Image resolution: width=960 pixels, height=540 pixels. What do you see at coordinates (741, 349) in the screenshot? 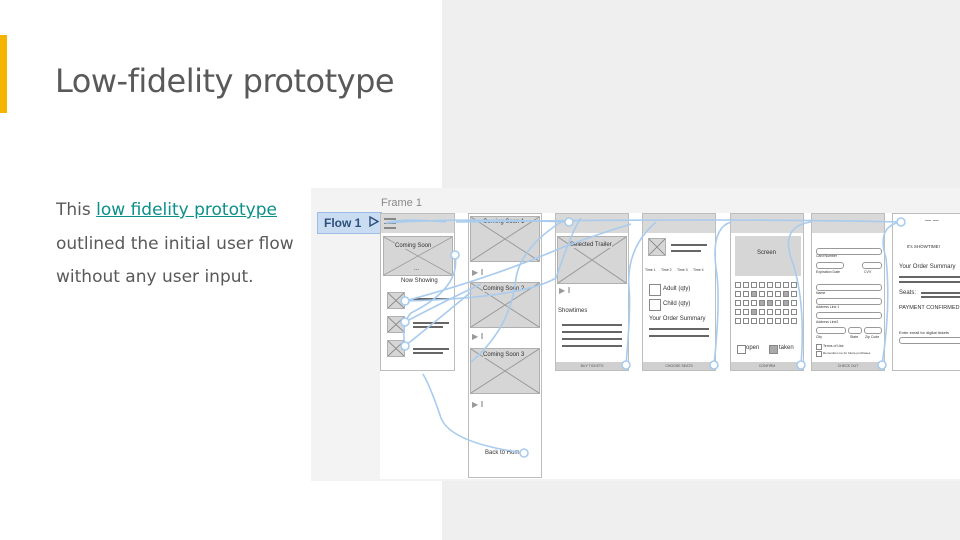
I see `open-seat-legend-box` at bounding box center [741, 349].